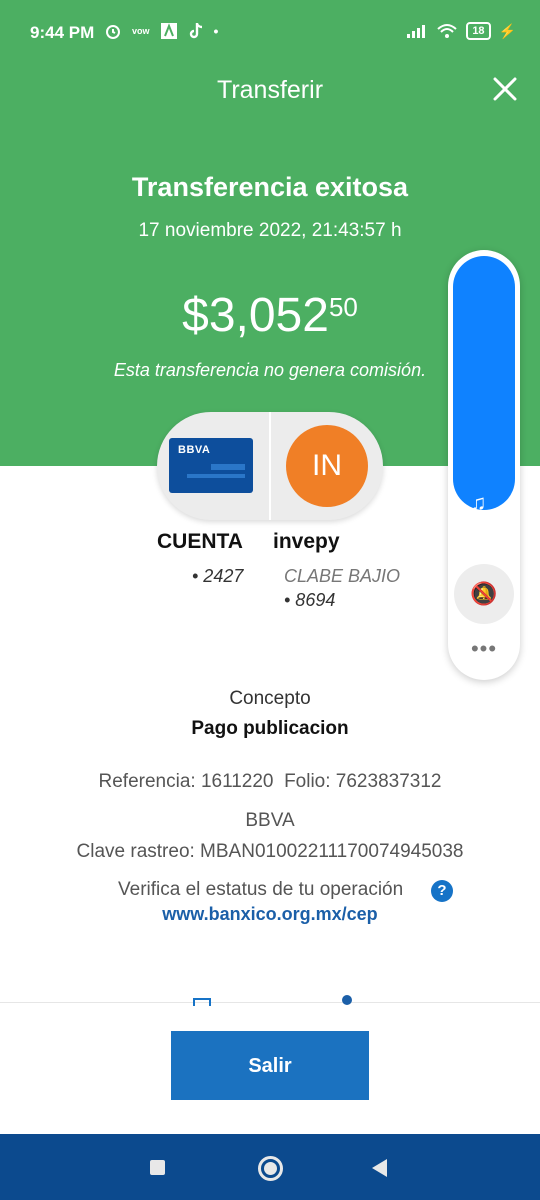 The height and width of the screenshot is (1200, 540). I want to click on accounts-pill: BBVA IN, so click(270, 466).